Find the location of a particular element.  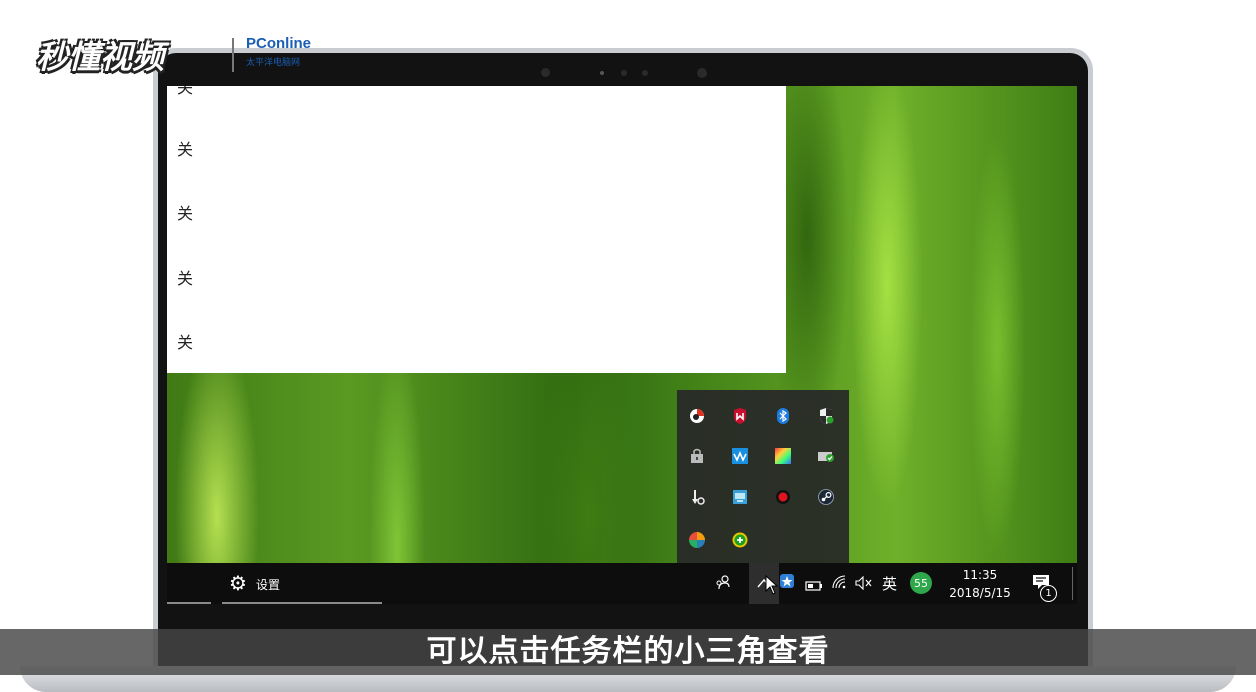

wifi-icon is located at coordinates (839, 584).